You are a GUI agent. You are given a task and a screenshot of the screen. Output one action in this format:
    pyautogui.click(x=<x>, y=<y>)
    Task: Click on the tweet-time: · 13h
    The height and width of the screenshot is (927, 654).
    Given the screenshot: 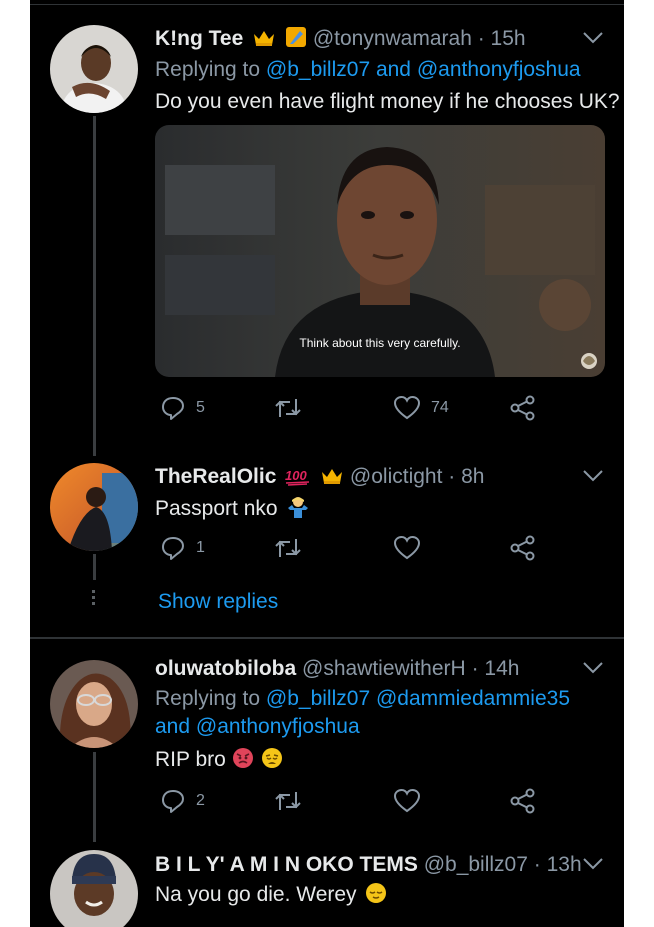 What is the action you would take?
    pyautogui.click(x=557, y=864)
    